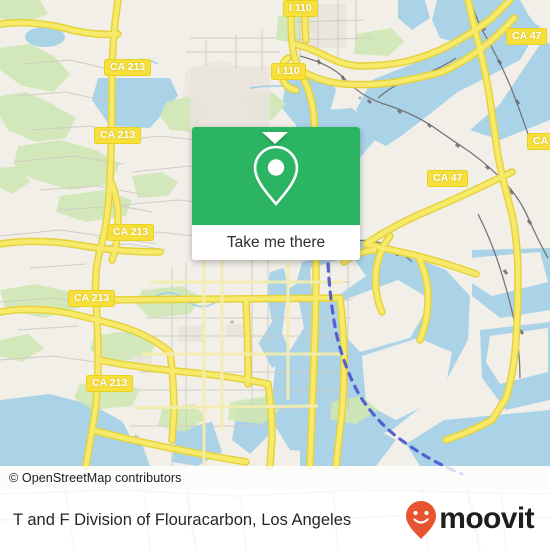 Image resolution: width=550 pixels, height=550 pixels. I want to click on location-popup-card: Take me there, so click(276, 193).